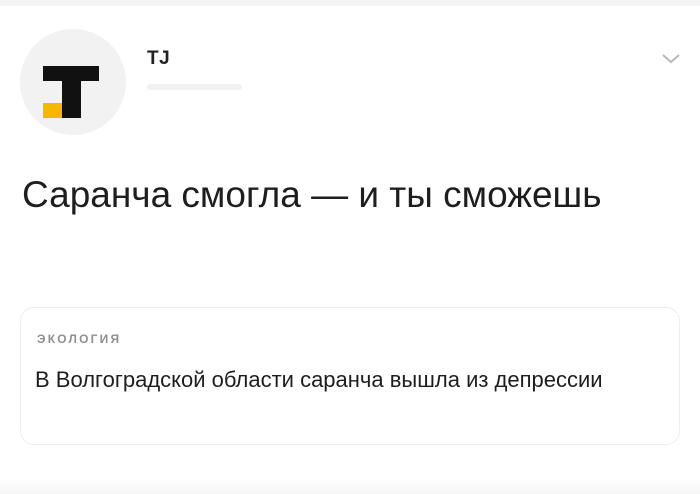 The image size is (700, 494). I want to click on chevron-down-icon, so click(671, 59).